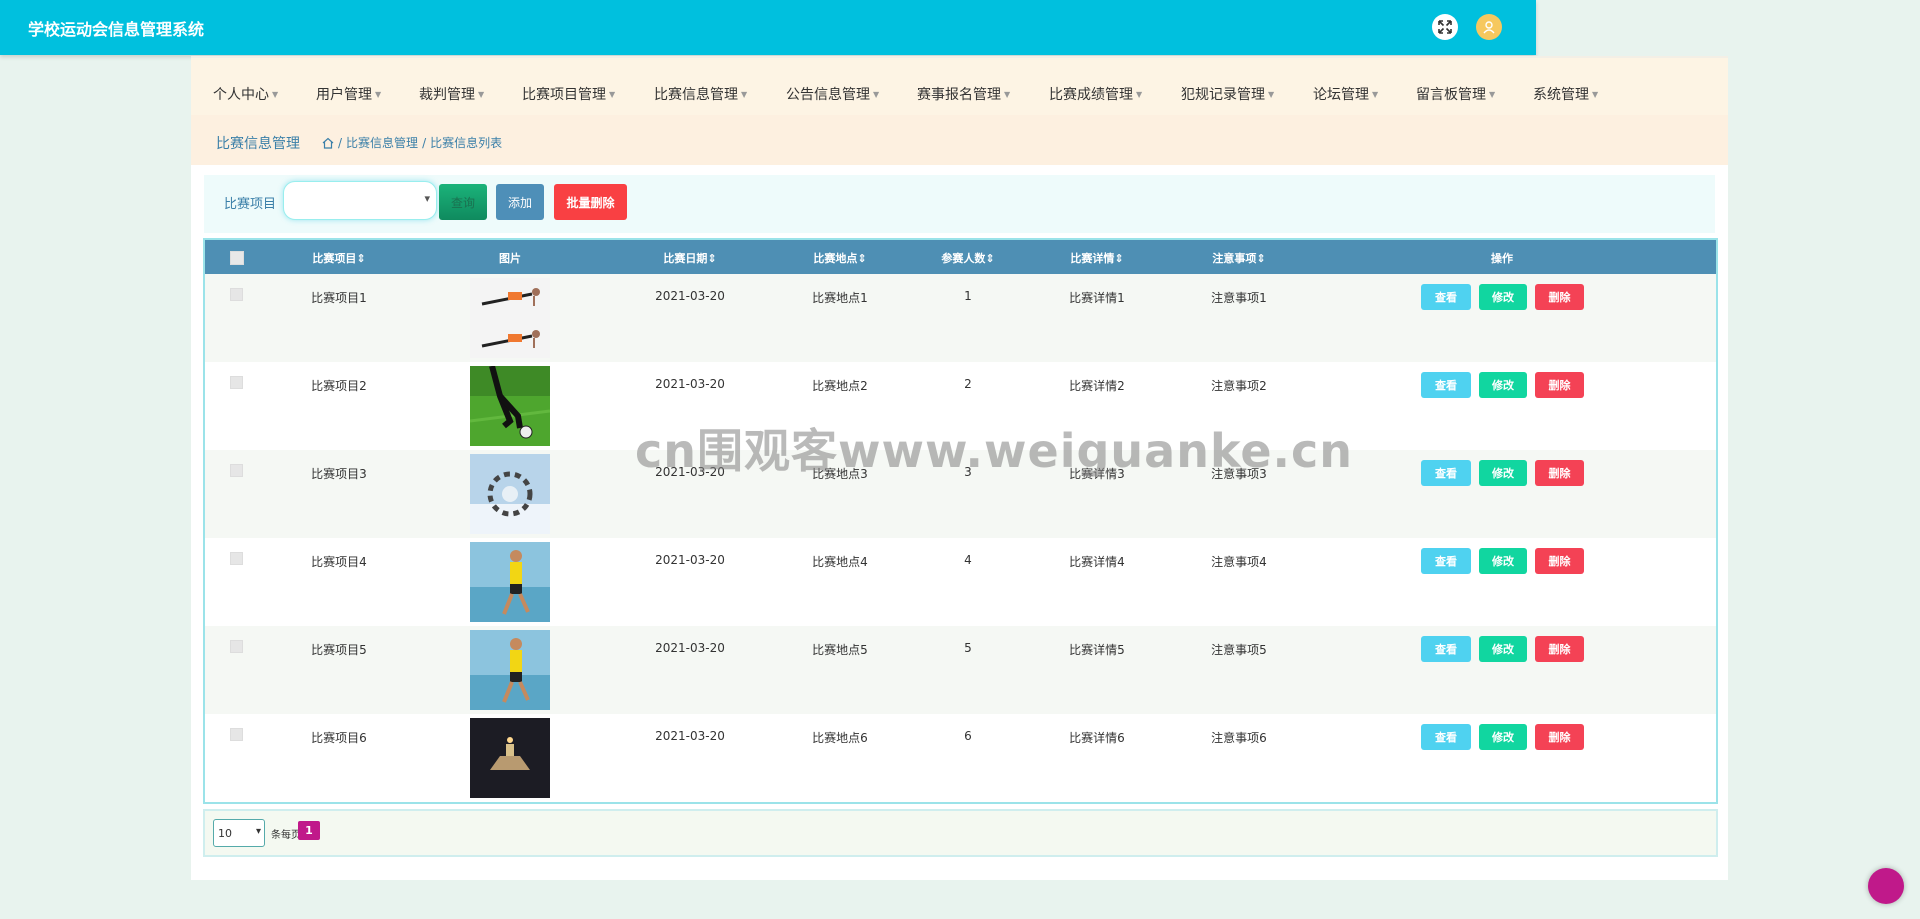 This screenshot has width=1920, height=919. Describe the element at coordinates (839, 258) in the screenshot. I see `header-location: 比赛地点⇕` at that location.